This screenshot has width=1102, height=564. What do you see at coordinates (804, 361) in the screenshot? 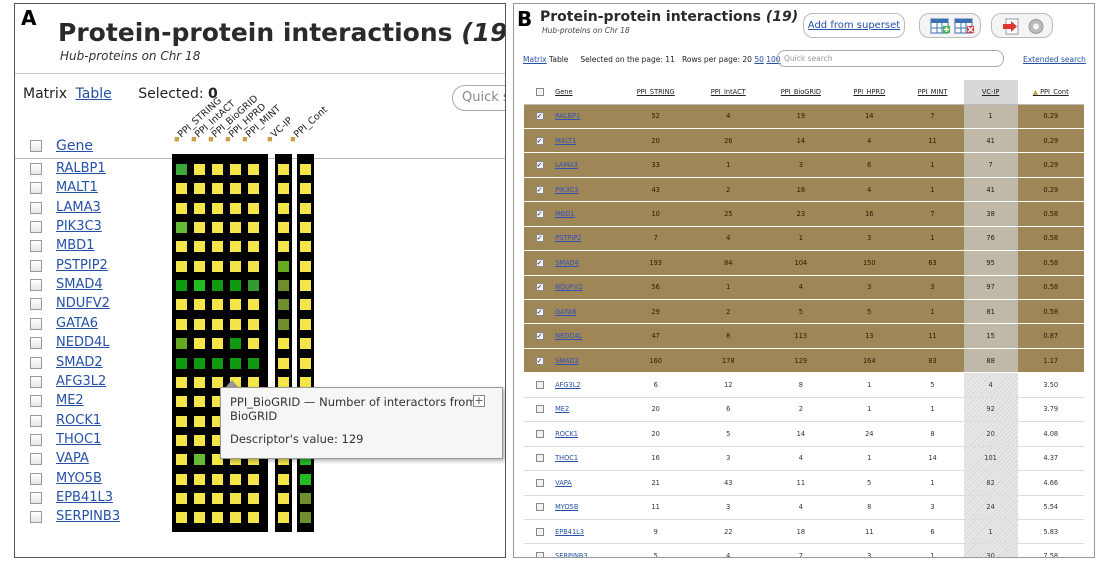
I see `table-row: ✓ SMAD2 160 178 129 164 83 88 1.17` at bounding box center [804, 361].